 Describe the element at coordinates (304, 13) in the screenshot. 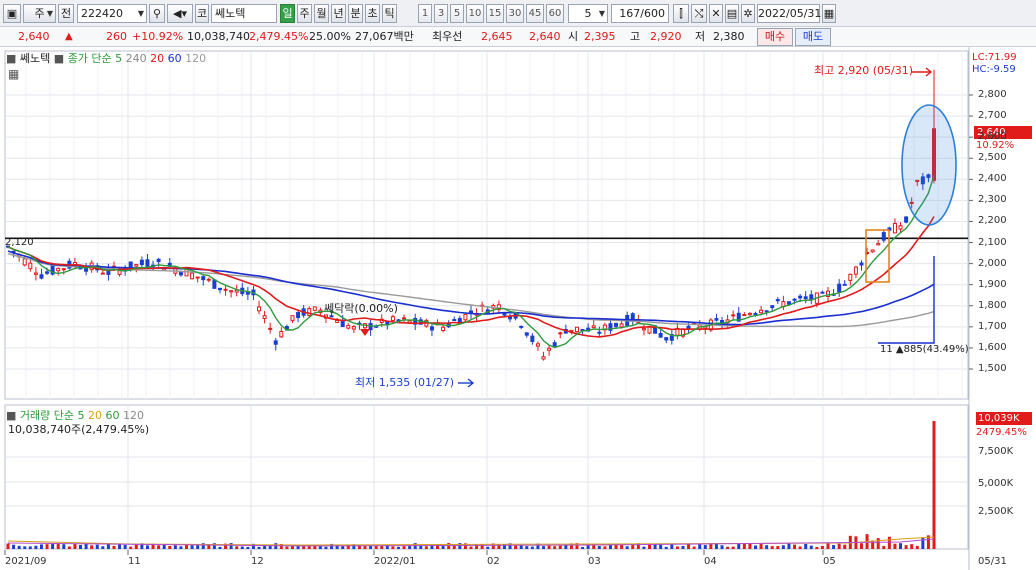

I see `period-week: 주` at that location.